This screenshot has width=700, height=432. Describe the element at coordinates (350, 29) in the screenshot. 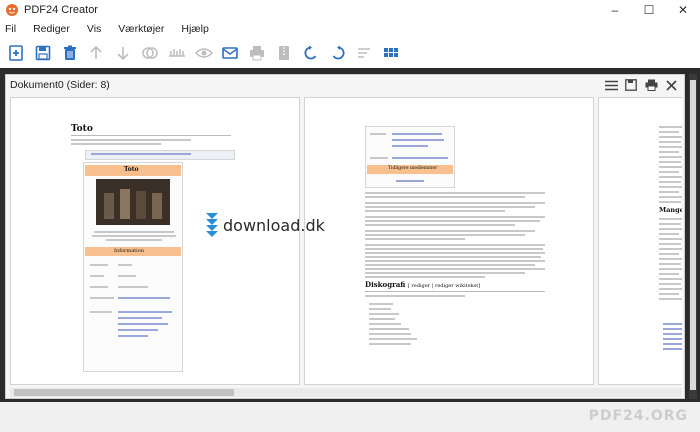

I see `menu-bar: Fil Rediger Vis Værktøjer Hjælp` at that location.